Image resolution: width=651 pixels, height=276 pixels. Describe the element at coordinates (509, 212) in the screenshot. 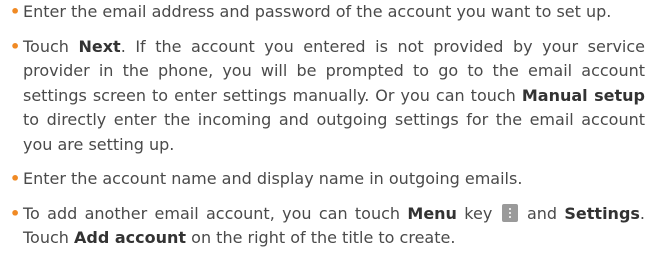

I see `menu-dots-icon` at that location.